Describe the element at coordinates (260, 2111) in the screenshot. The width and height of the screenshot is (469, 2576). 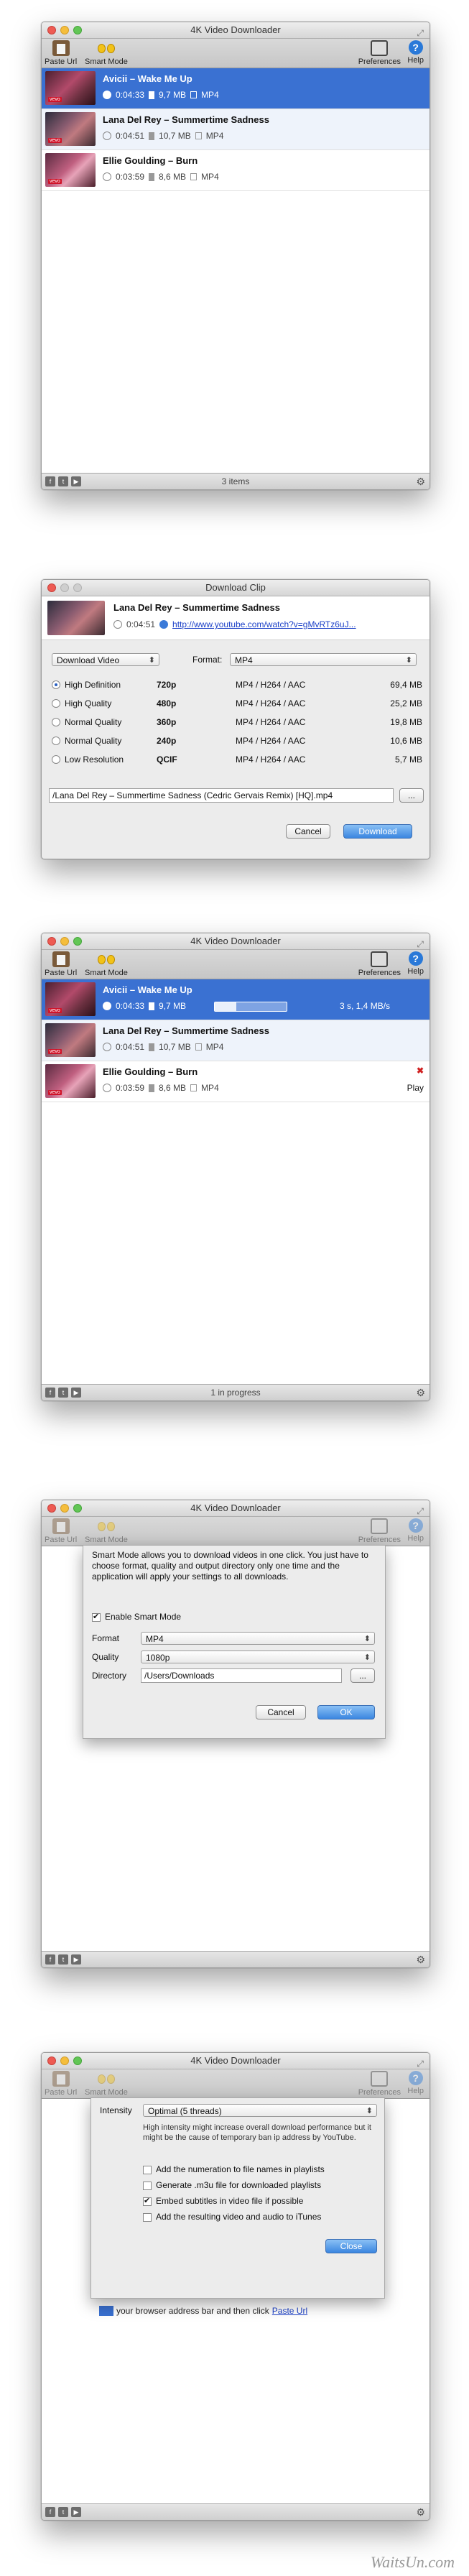
I see `intensity-select: Optimal (5 threads)` at that location.